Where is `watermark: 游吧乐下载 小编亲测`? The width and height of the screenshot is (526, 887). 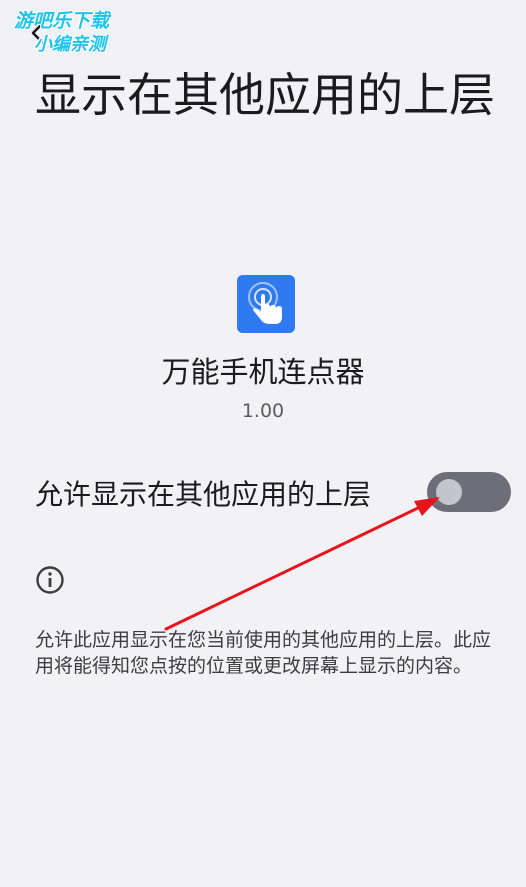 watermark: 游吧乐下载 小编亲测 is located at coordinates (81, 33).